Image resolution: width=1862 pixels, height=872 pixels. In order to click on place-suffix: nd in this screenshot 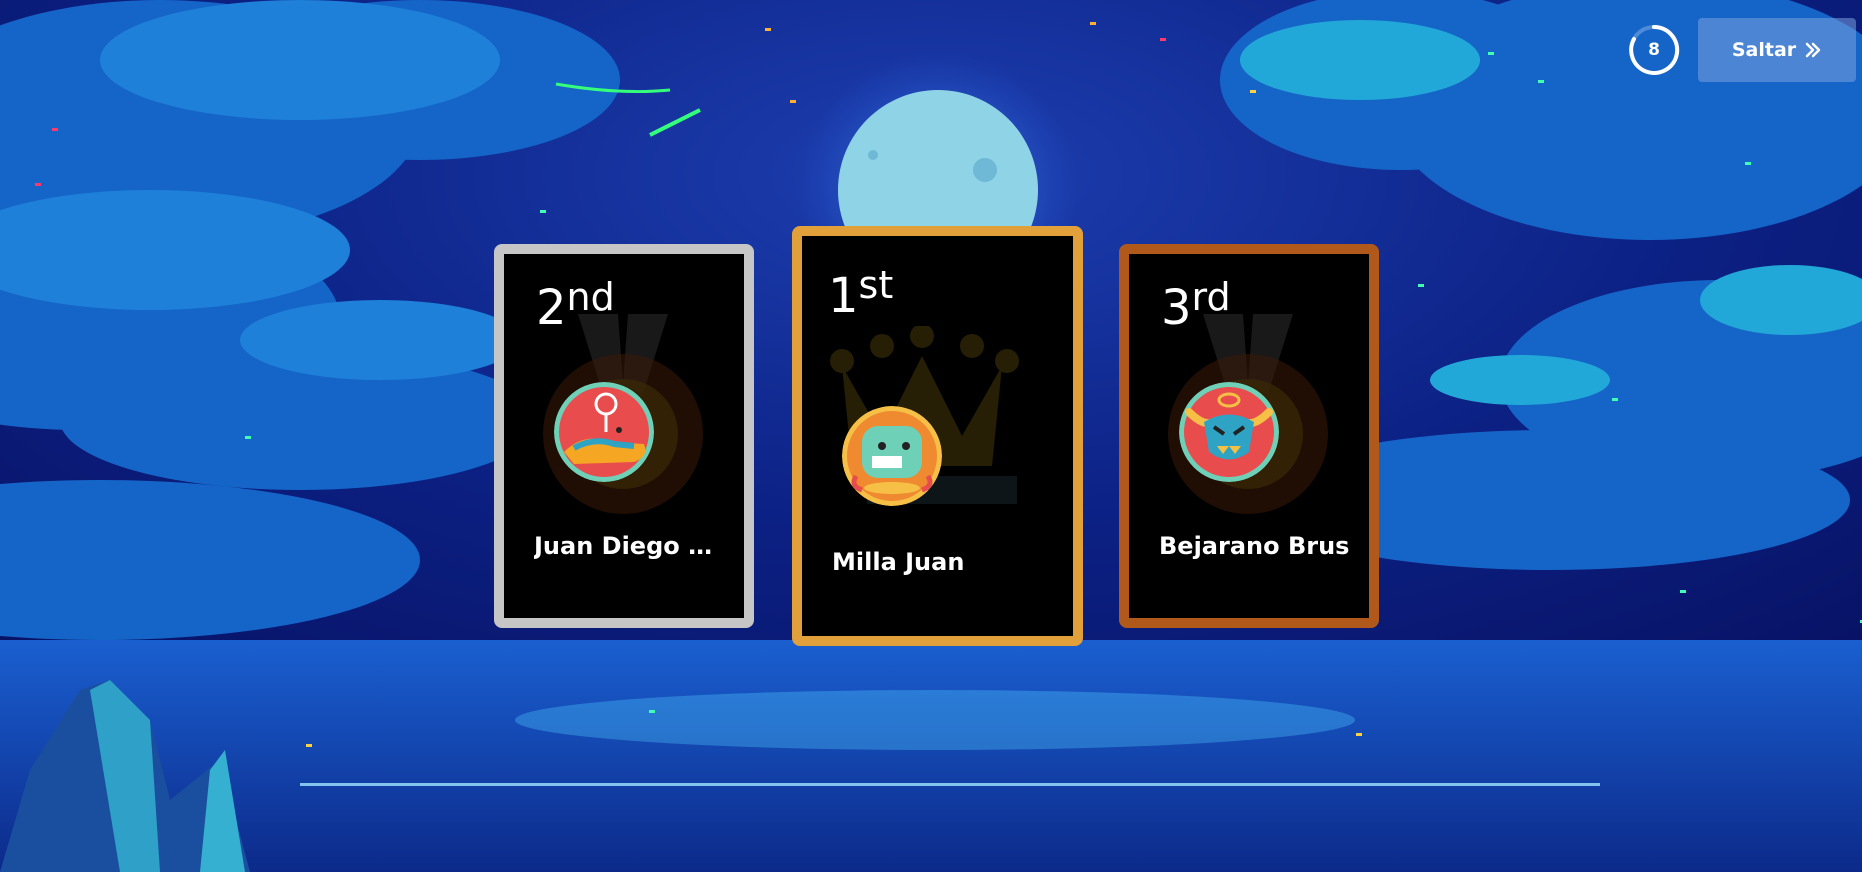, I will do `click(590, 297)`.